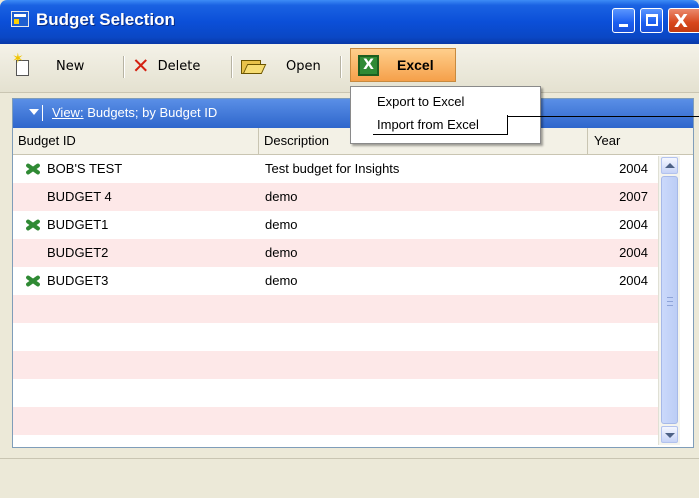 This screenshot has height=498, width=699. What do you see at coordinates (78, 224) in the screenshot?
I see `cell-budget-id: BUDGET1` at bounding box center [78, 224].